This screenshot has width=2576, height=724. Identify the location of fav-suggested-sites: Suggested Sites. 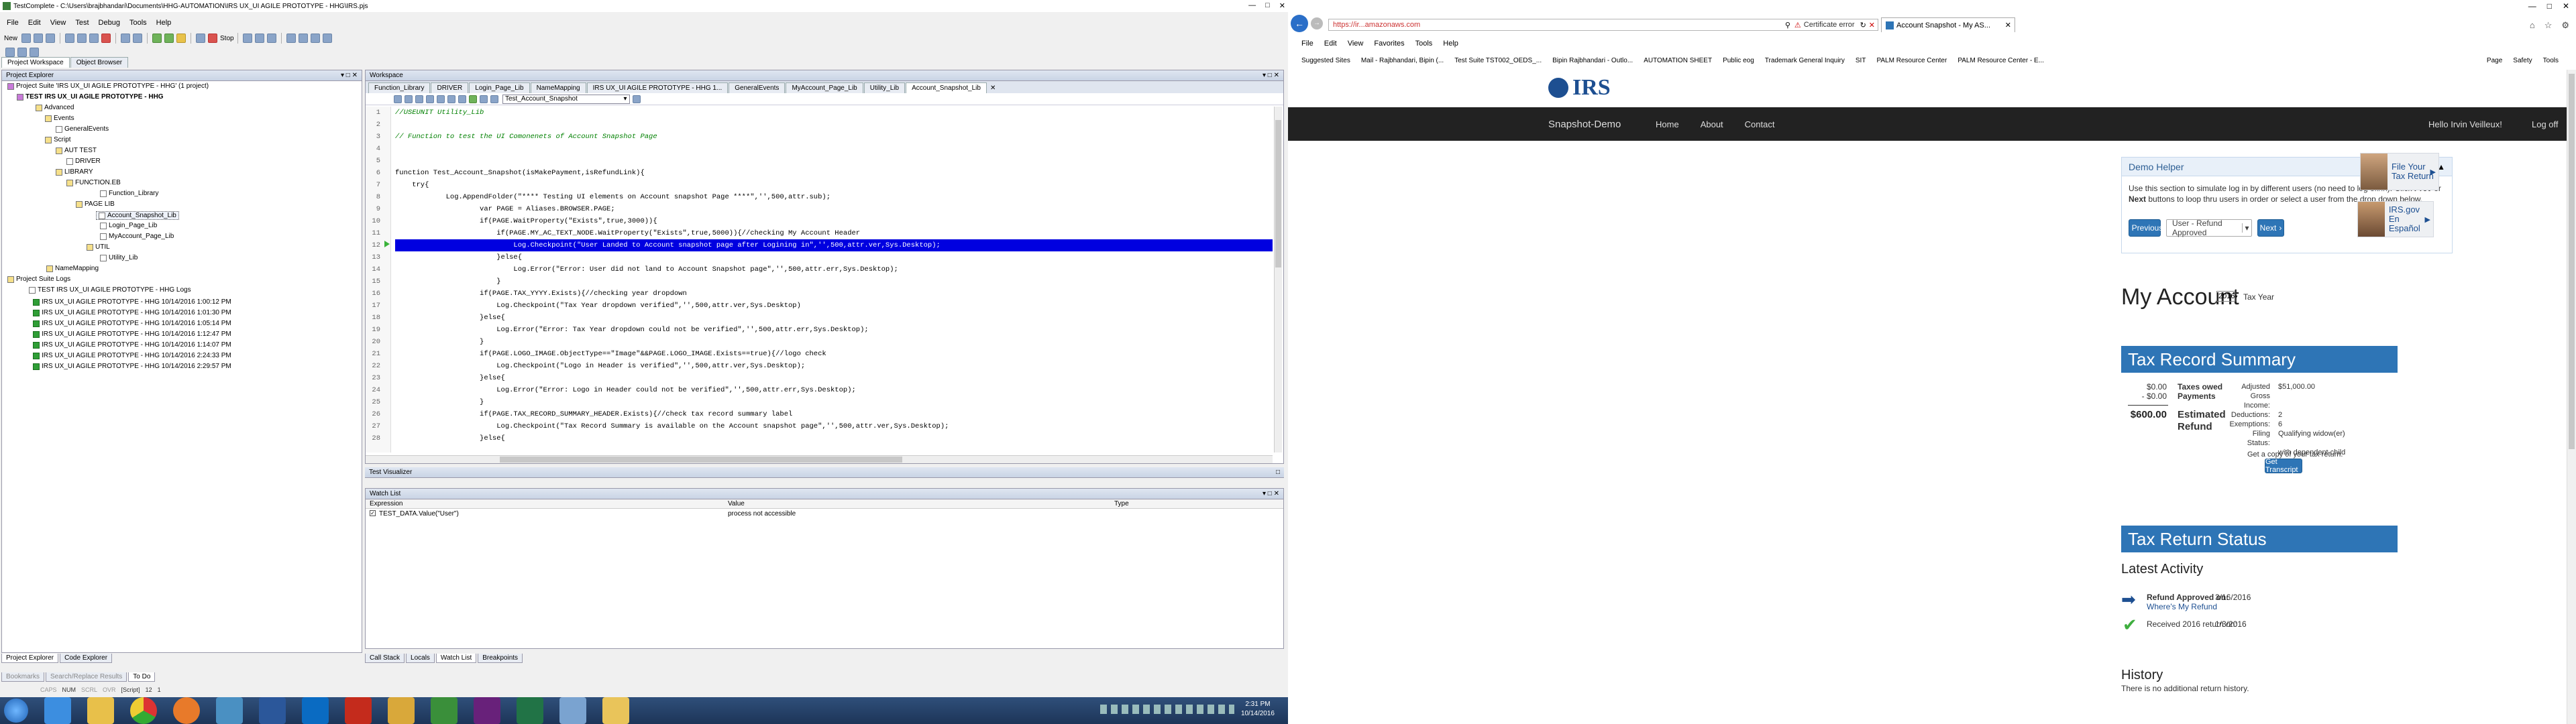
(1325, 60).